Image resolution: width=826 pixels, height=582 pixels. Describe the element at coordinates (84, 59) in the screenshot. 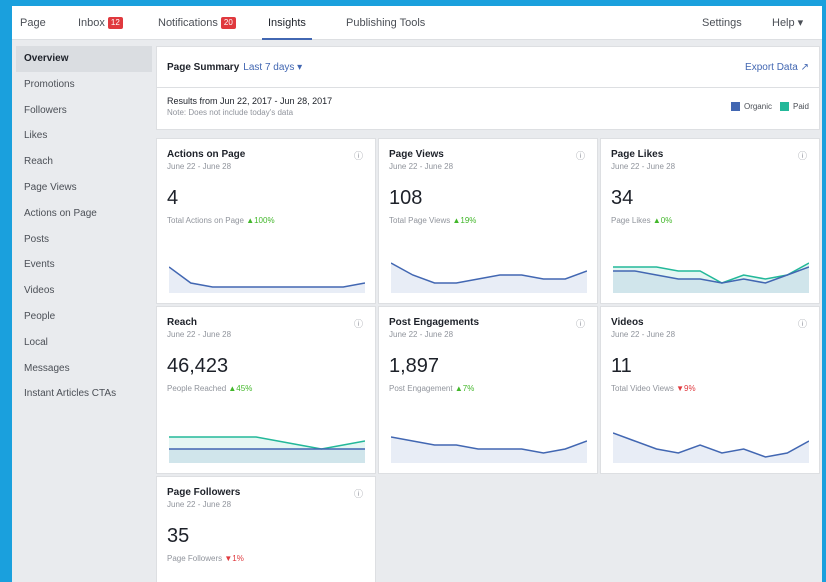

I see `sidebar-item-overview: Overview` at that location.